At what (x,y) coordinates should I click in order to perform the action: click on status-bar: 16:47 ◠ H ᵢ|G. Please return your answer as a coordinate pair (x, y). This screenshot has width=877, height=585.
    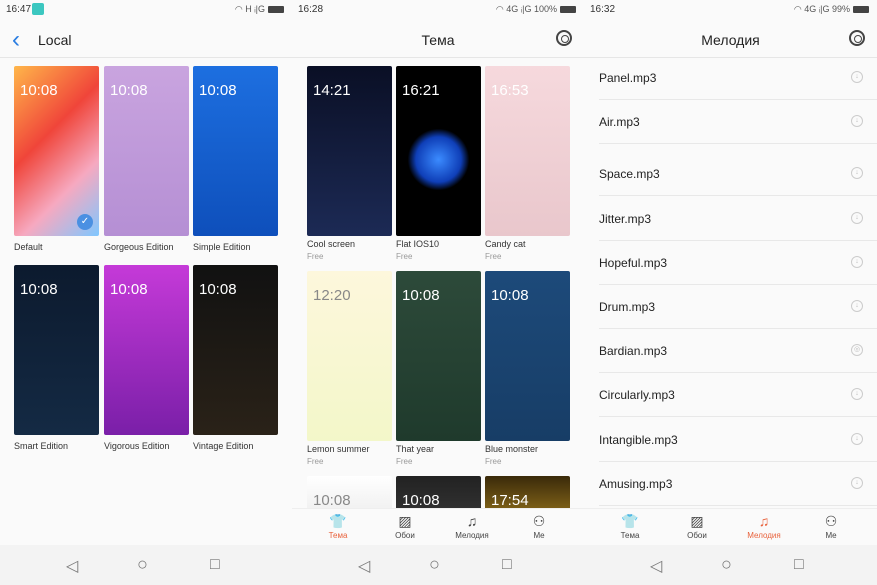
    Looking at the image, I should click on (146, 10).